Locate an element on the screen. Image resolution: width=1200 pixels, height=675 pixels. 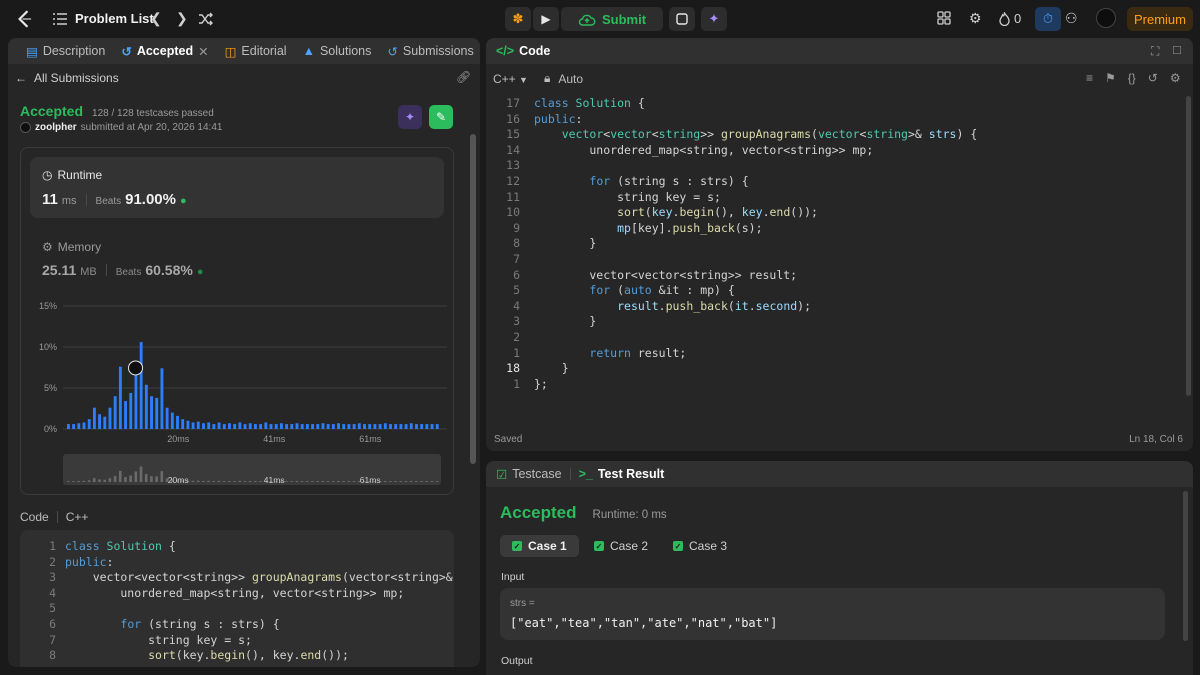
case-3-button: ✓ Case 3 is located at coordinates (700, 546).